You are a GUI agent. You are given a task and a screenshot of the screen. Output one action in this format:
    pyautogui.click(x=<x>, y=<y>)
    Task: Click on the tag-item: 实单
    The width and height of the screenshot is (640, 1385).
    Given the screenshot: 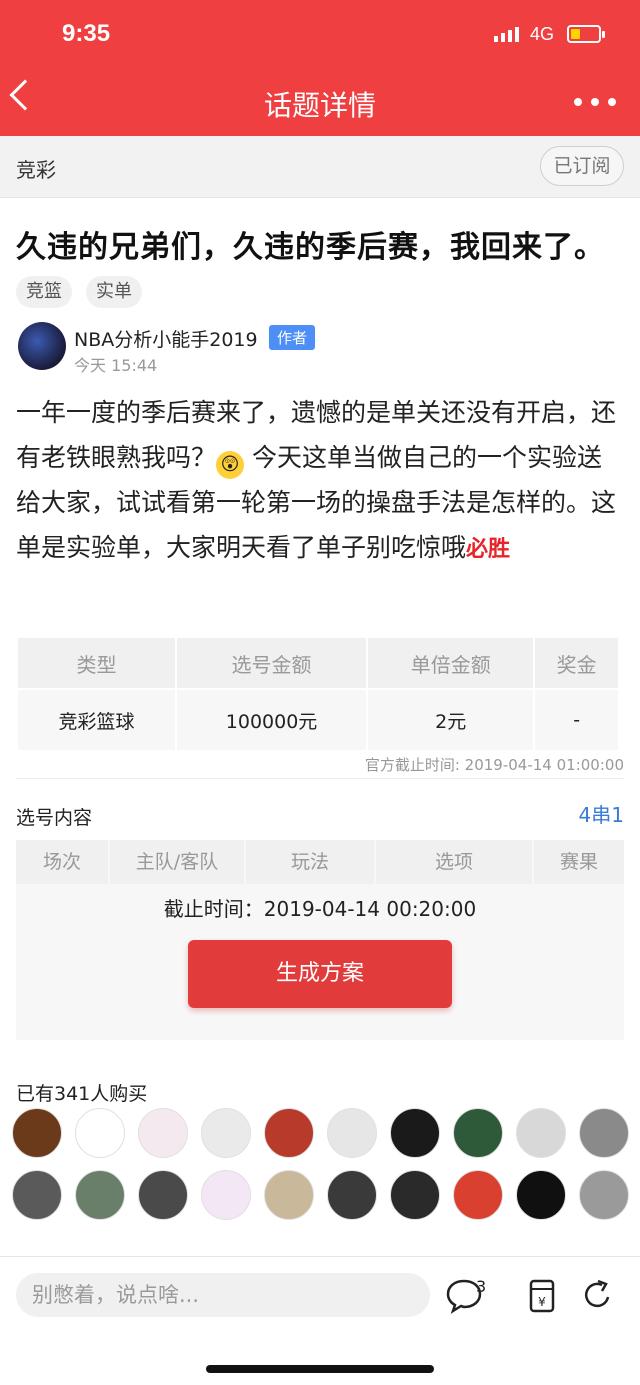 What is the action you would take?
    pyautogui.click(x=114, y=292)
    